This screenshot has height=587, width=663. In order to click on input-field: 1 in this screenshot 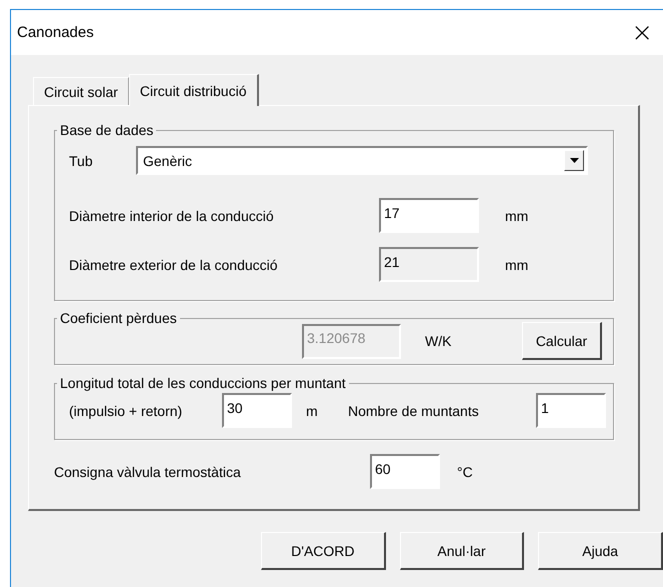, I will do `click(571, 410)`.